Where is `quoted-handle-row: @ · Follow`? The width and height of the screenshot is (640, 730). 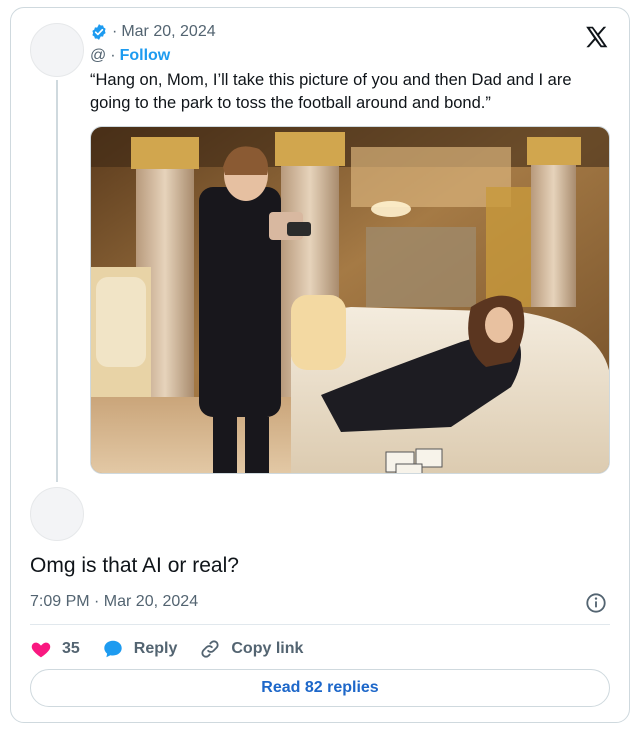 quoted-handle-row: @ · Follow is located at coordinates (130, 56).